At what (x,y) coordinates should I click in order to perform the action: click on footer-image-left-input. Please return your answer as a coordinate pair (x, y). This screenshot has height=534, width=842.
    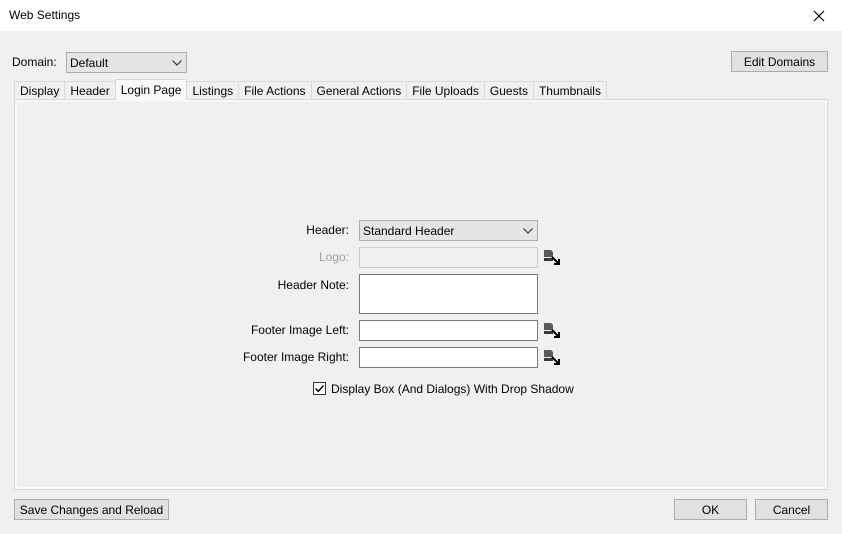
    Looking at the image, I should click on (448, 330).